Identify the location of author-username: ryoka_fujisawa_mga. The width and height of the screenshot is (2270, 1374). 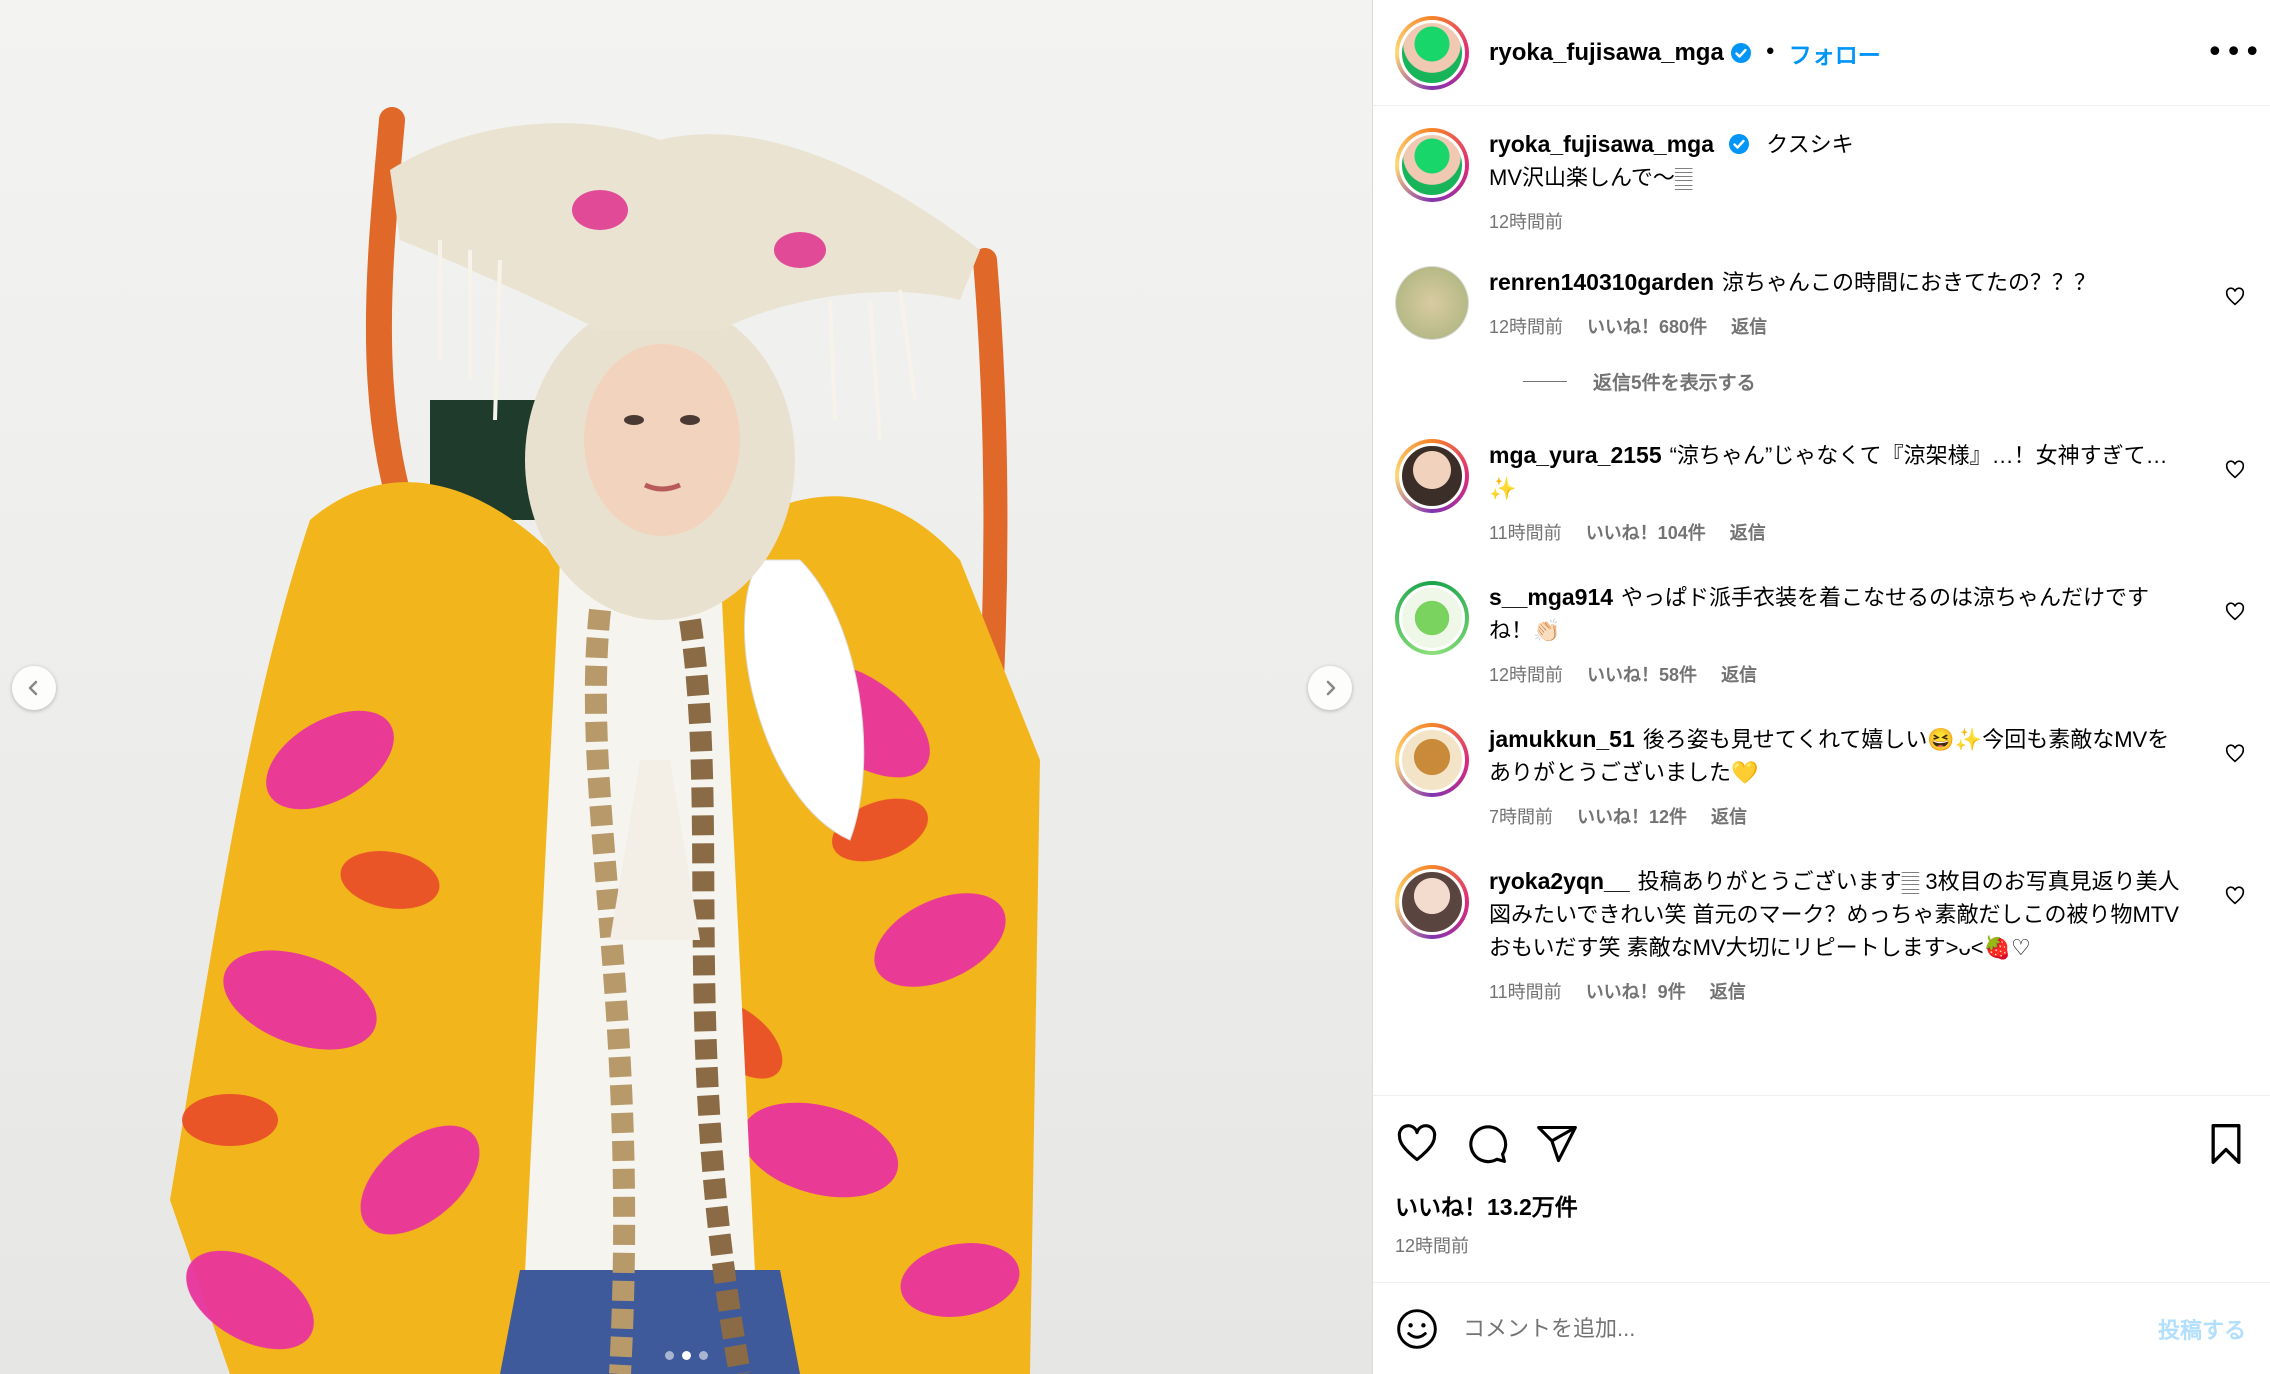
(1606, 53).